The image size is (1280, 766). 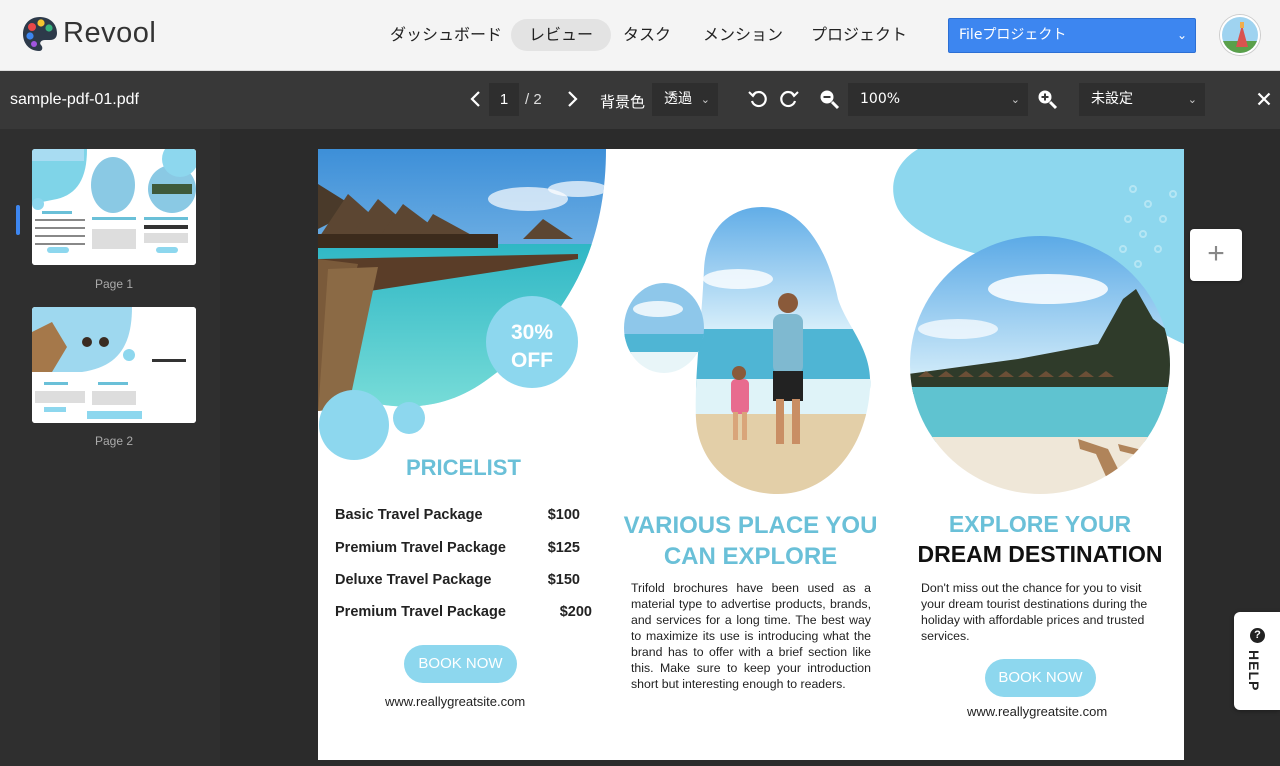 I want to click on current-page-input: 1, so click(x=504, y=99).